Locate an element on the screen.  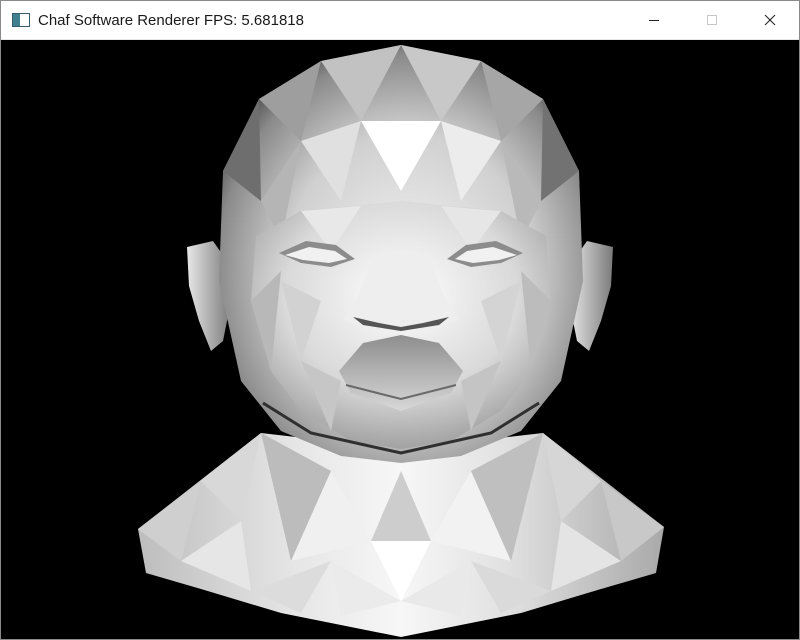
maximize-icon is located at coordinates (712, 20).